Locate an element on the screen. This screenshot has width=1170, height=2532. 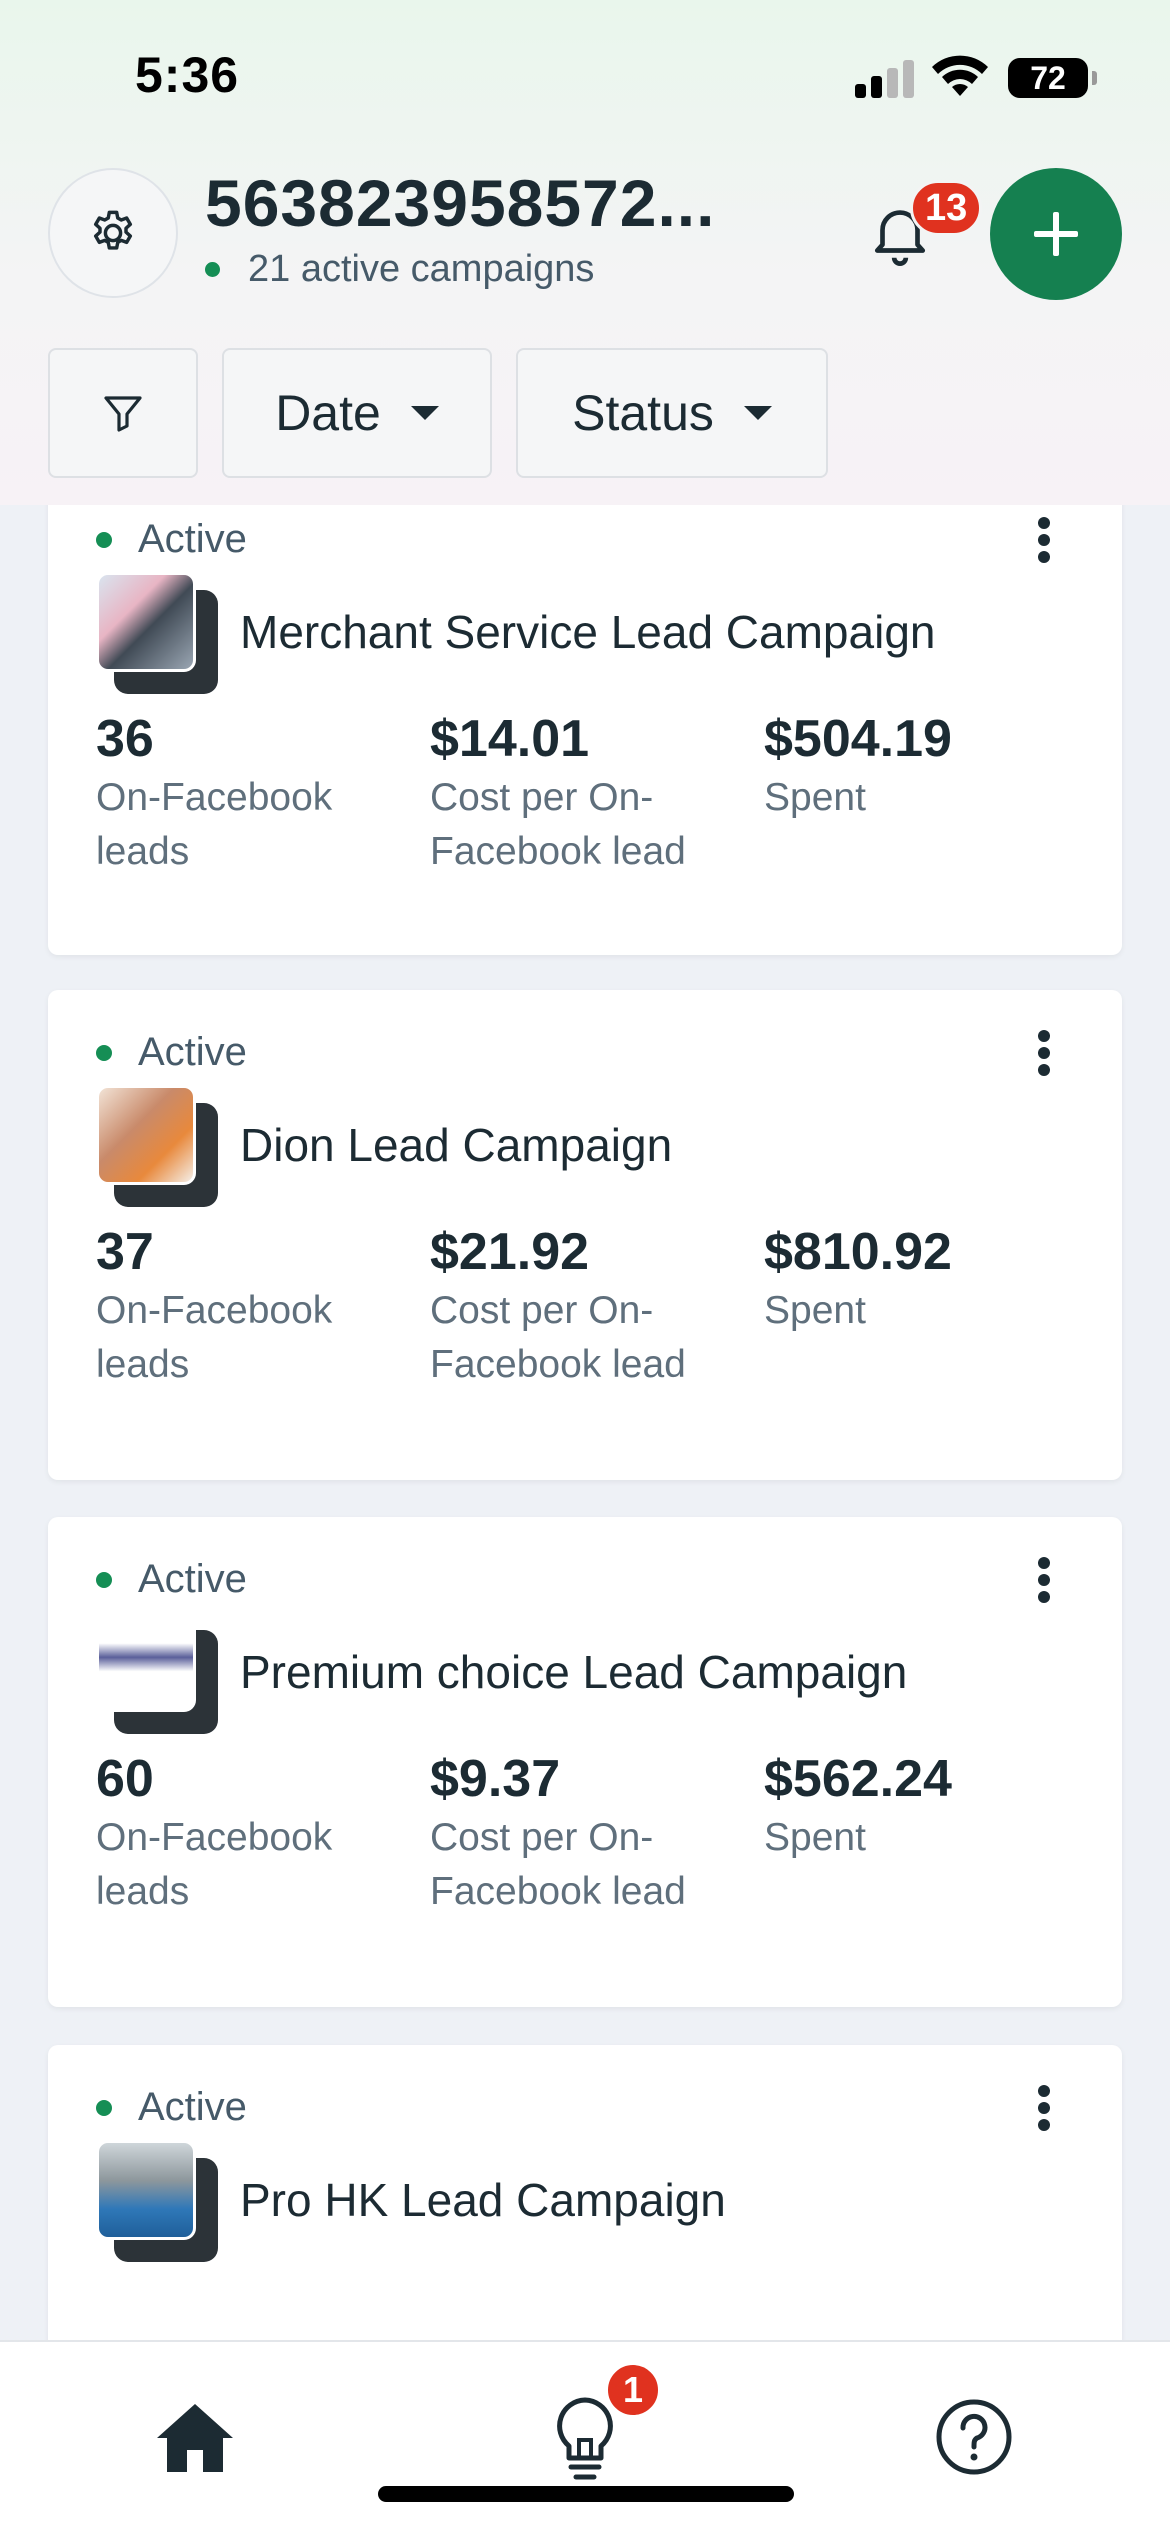
cost-metric: $14.01 Cost per On- Facebook lead is located at coordinates (590, 794).